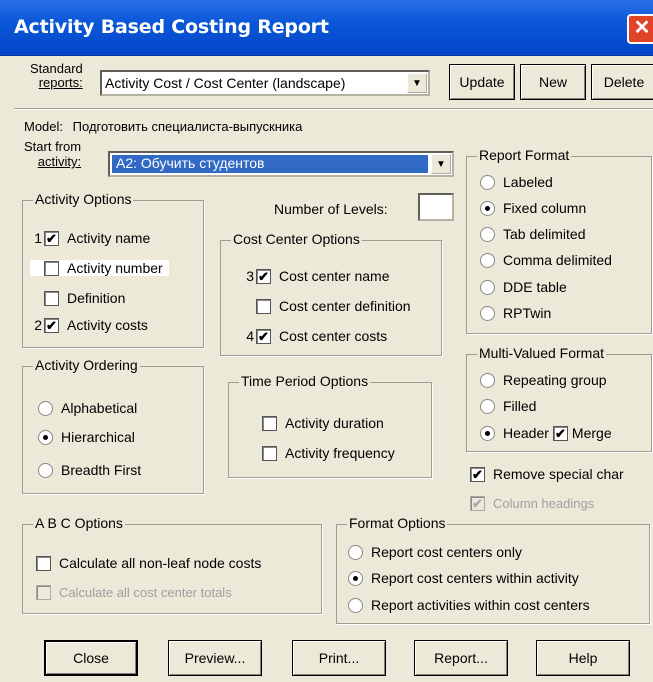 The width and height of the screenshot is (653, 682). I want to click on activity-duration-checkbox, so click(269, 423).